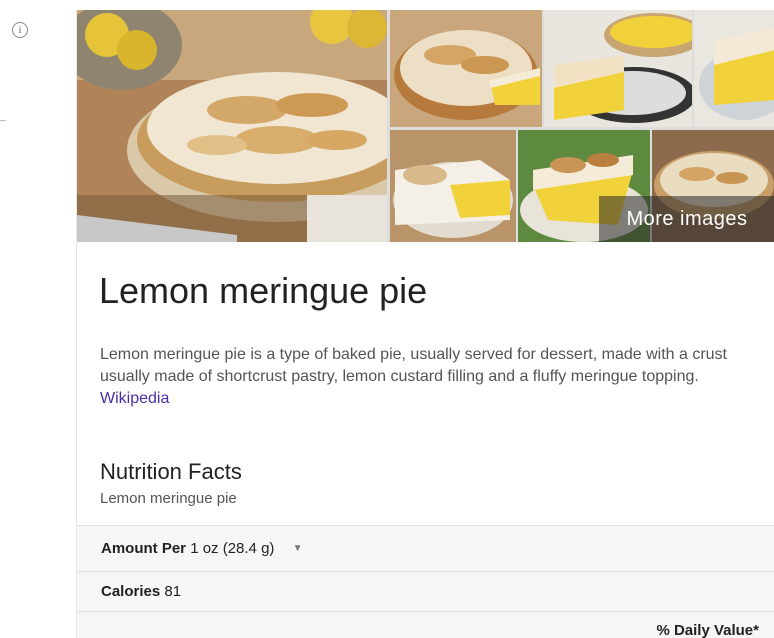 Image resolution: width=774 pixels, height=638 pixels. Describe the element at coordinates (425, 548) in the screenshot. I see `serving-size-row: Amount Per 1 oz (28.4 g) ▼` at that location.